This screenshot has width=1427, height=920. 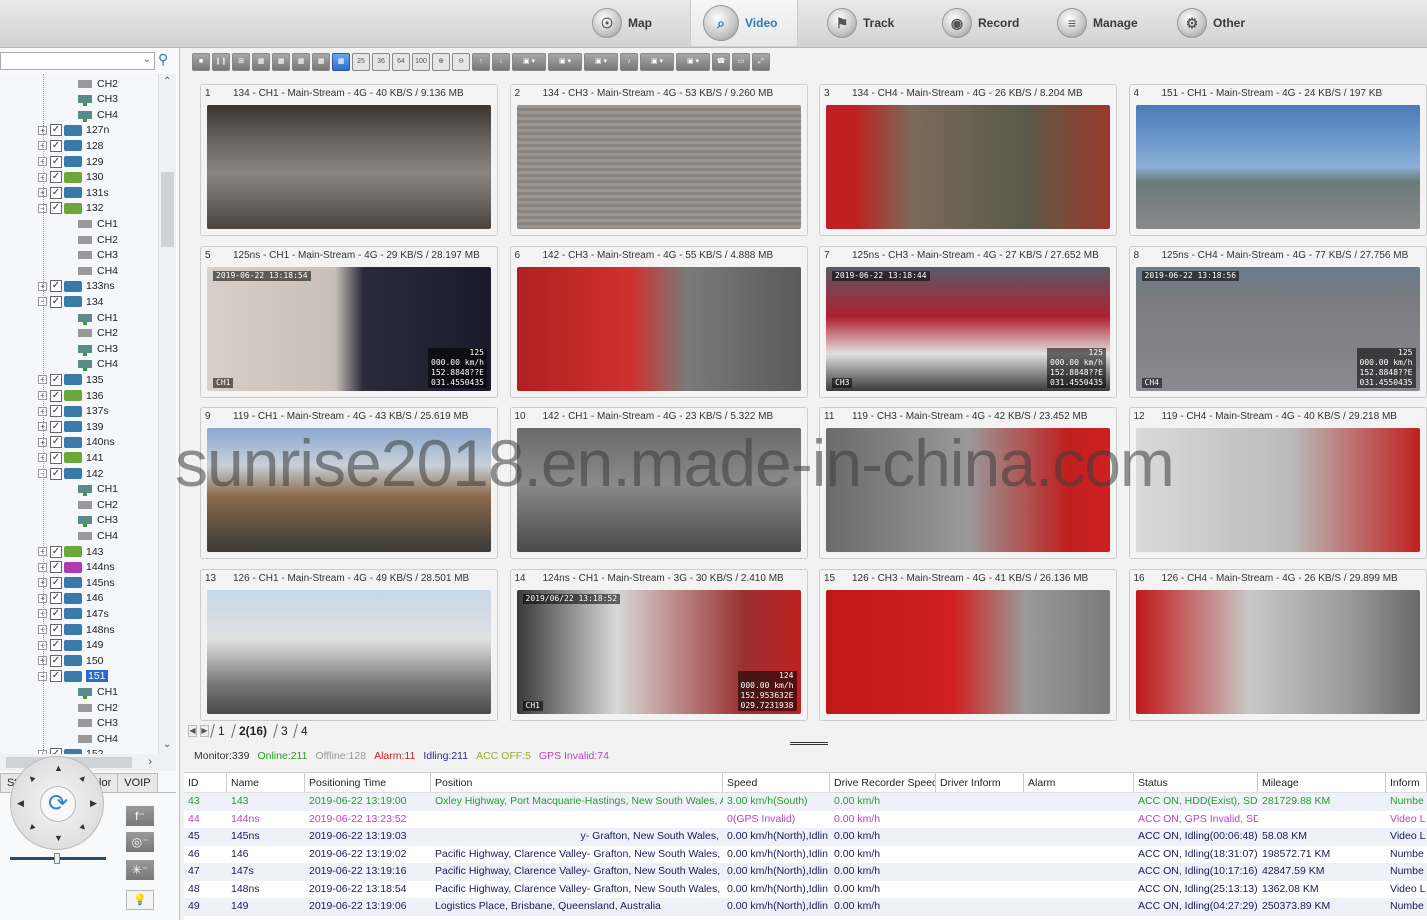 I want to click on lightbulb-icon: 💡, so click(x=140, y=900).